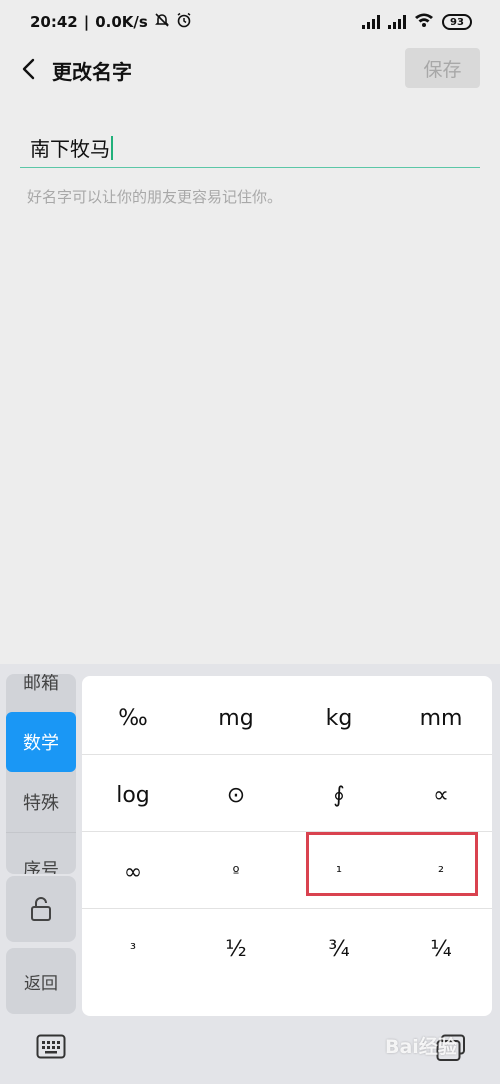 The width and height of the screenshot is (500, 1084). I want to click on status-speed: 0.0K/s, so click(121, 22).